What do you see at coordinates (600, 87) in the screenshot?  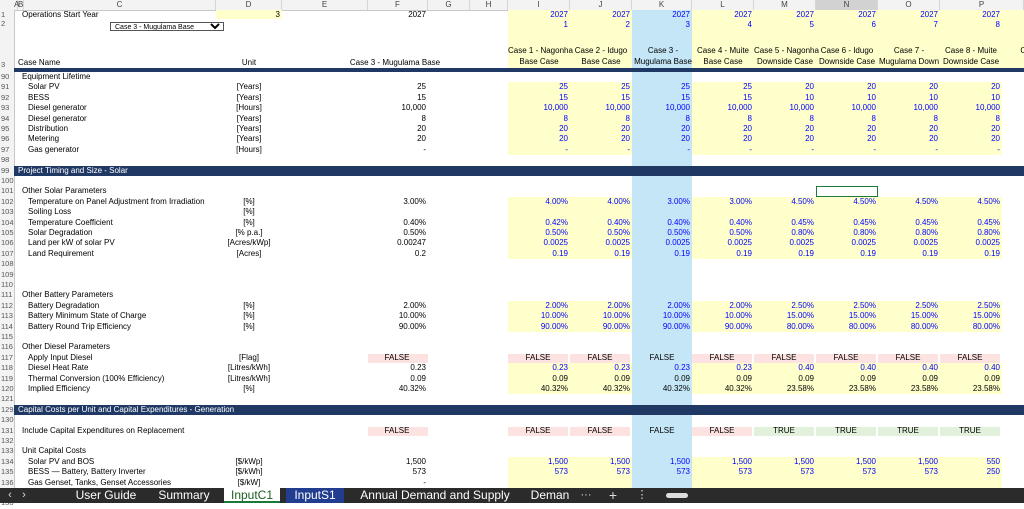 I see `case-value: 25` at bounding box center [600, 87].